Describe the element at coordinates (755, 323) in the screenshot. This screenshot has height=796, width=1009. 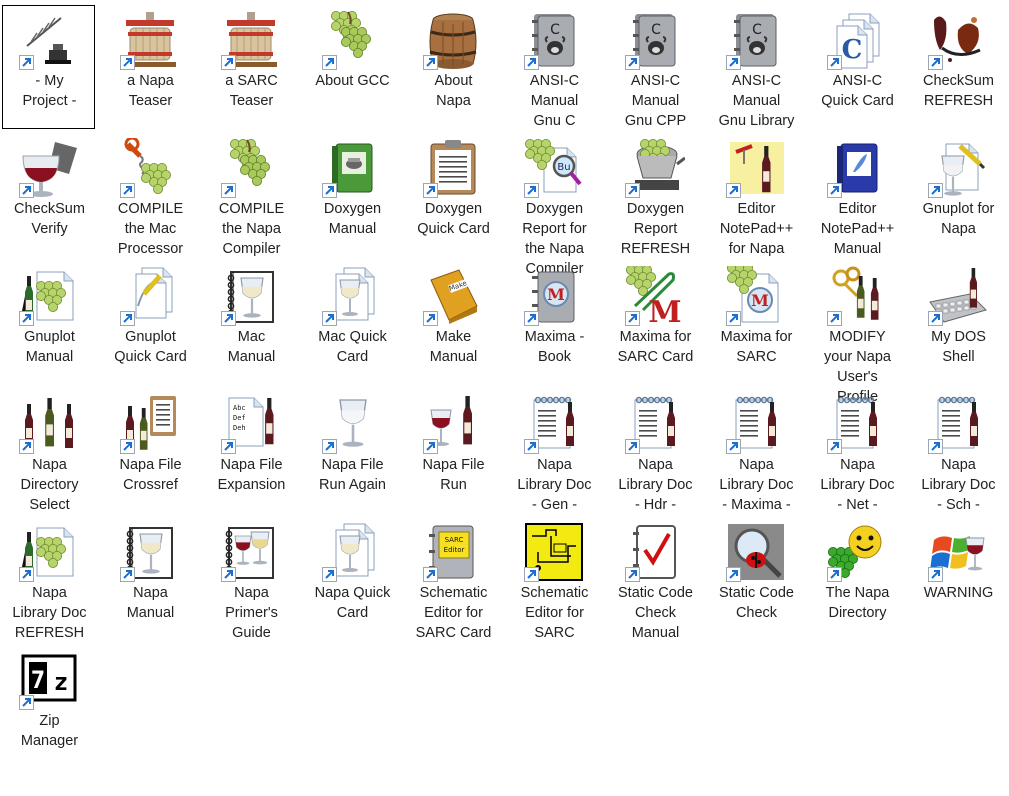
I see `desktop-shortcut: M Maxima for SARC` at that location.